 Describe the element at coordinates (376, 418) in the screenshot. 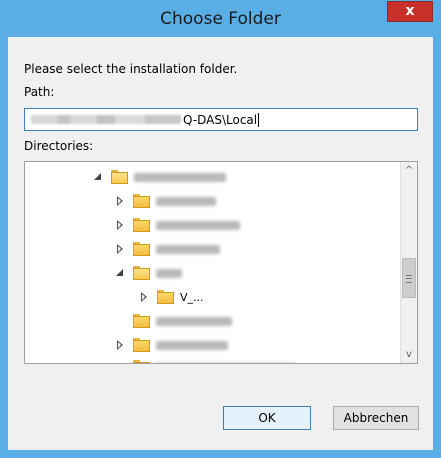

I see `cancel-button: Abbrechen` at that location.